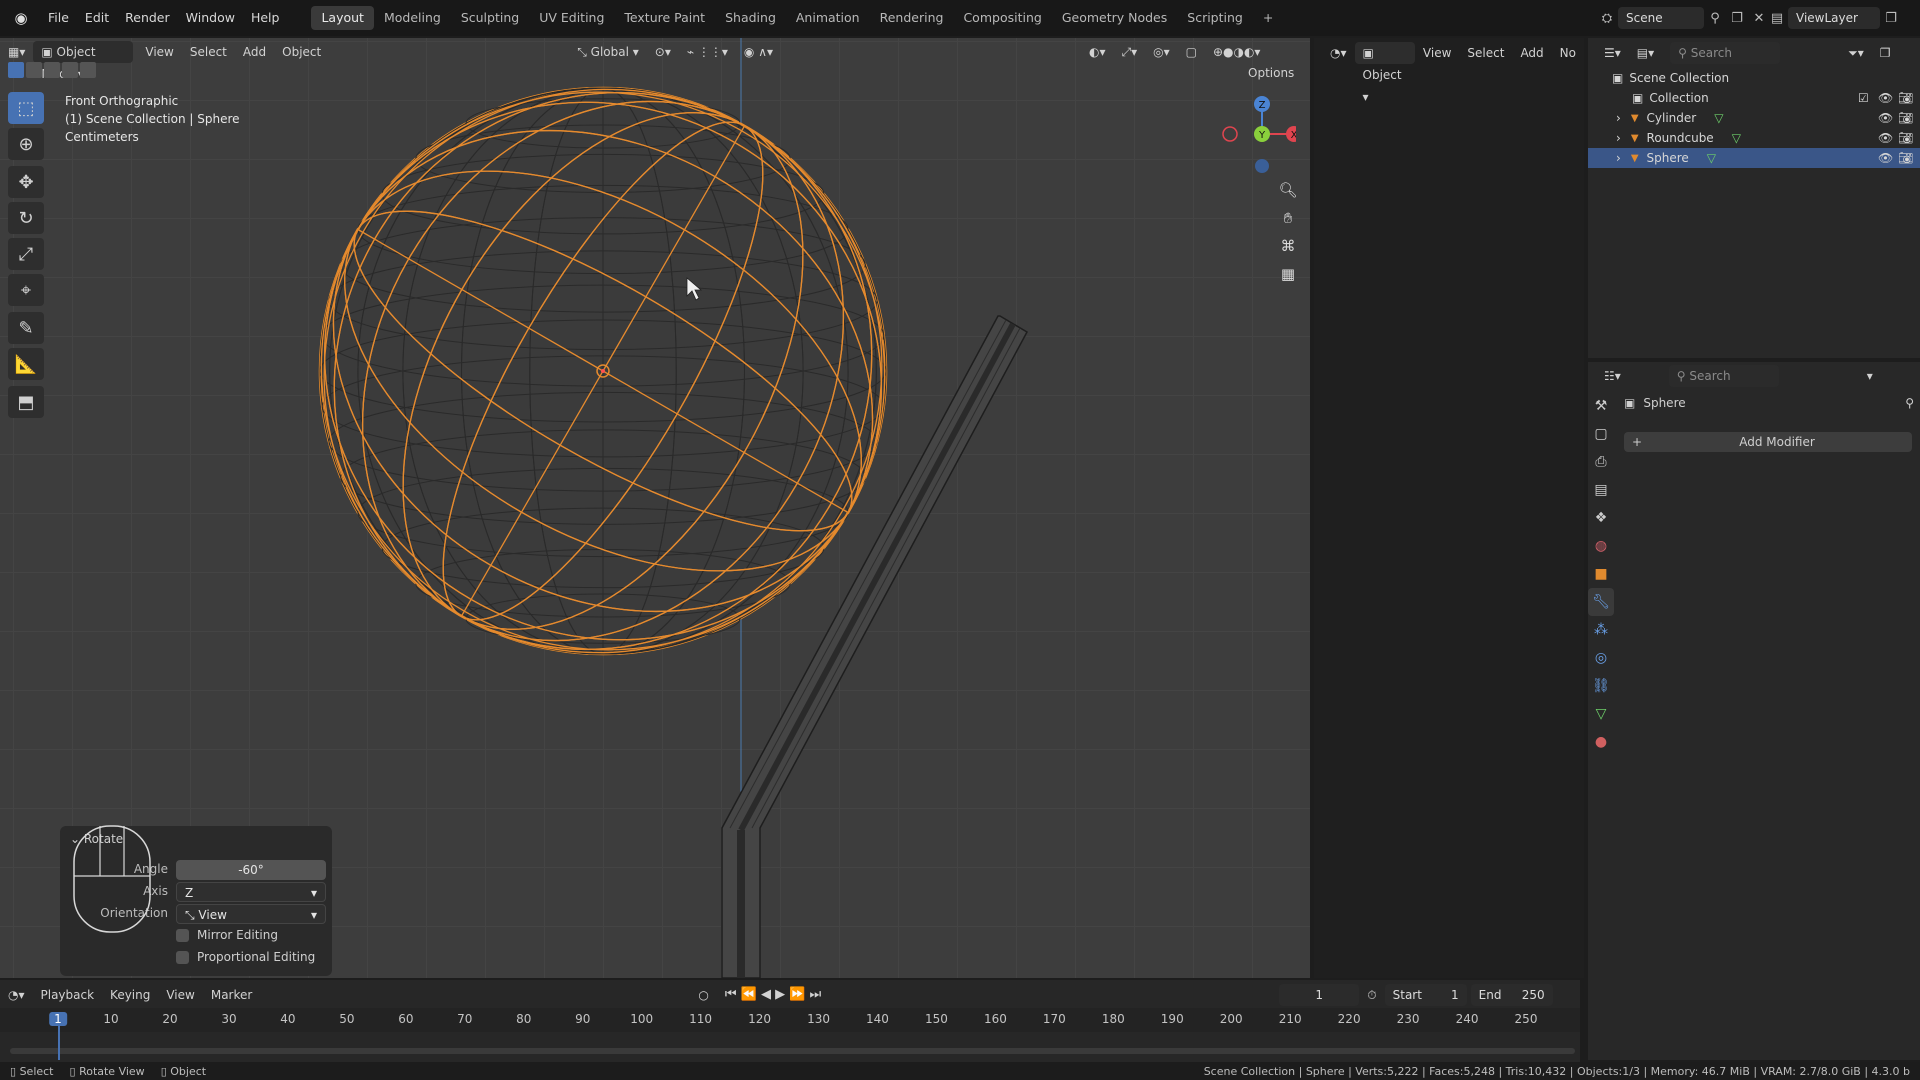 The image size is (1920, 1080). I want to click on select-box-tool-icon: ⬚, so click(26, 108).